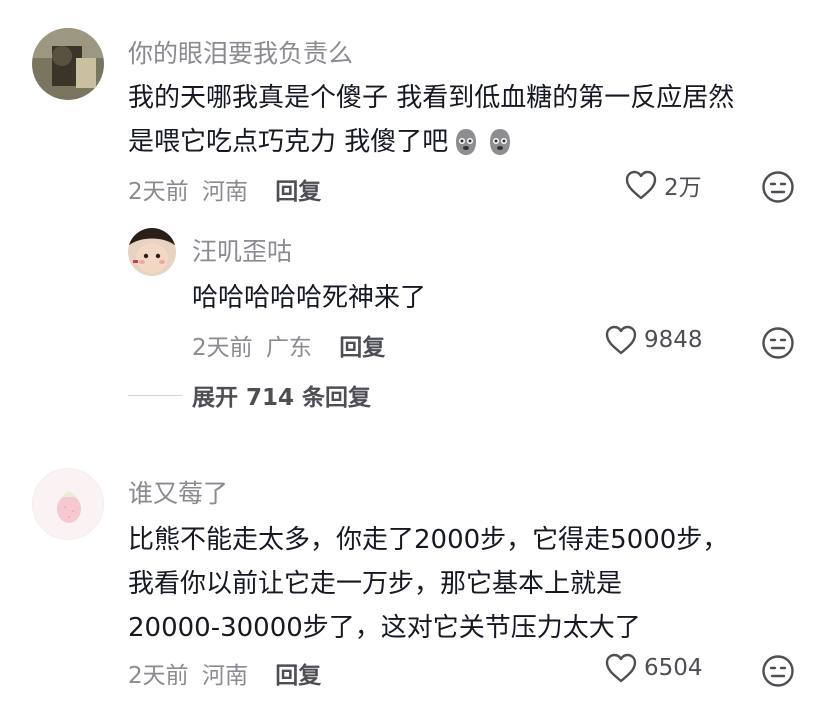  I want to click on reply-meta: 2天前 广东 回复, so click(288, 345).